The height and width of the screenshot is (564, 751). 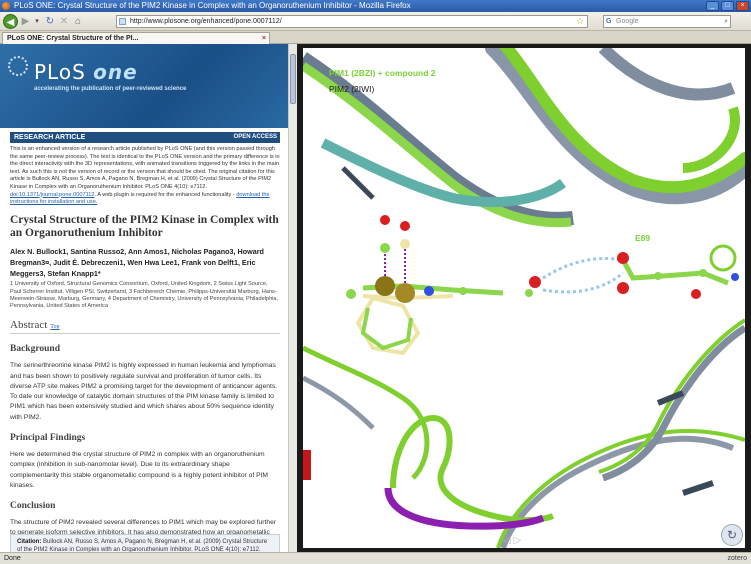 I want to click on close-window-button: ×, so click(x=742, y=6).